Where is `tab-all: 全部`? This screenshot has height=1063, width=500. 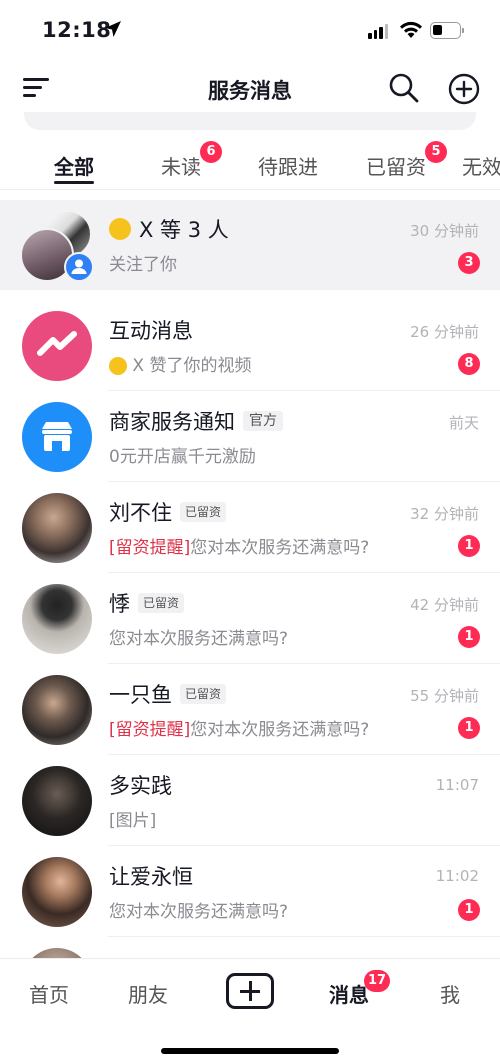
tab-all: 全部 is located at coordinates (74, 165).